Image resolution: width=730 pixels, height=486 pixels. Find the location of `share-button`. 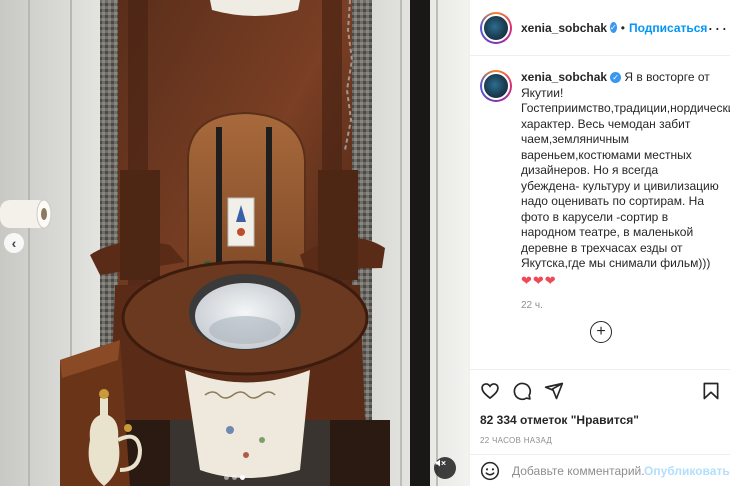

share-button is located at coordinates (554, 391).